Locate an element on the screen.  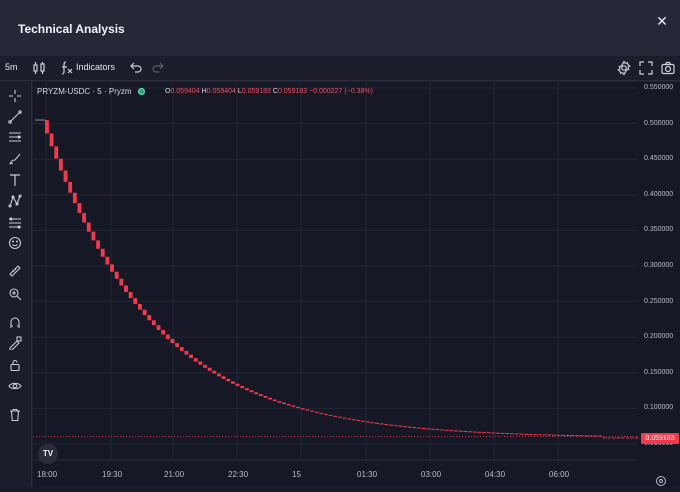
y-tick-label: 0.450000 is located at coordinates (659, 159).